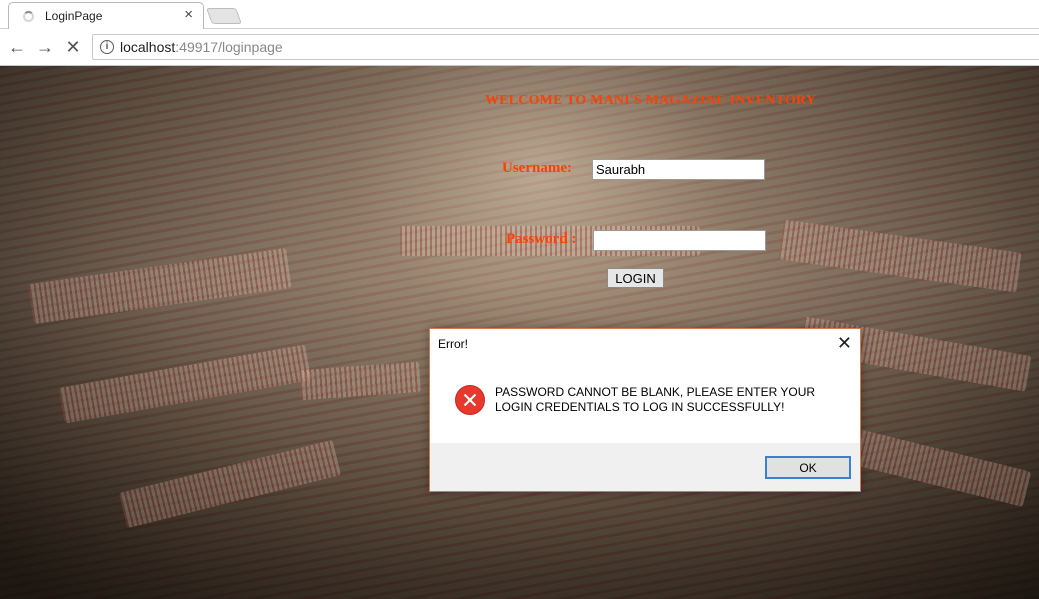 This screenshot has width=1039, height=599. Describe the element at coordinates (844, 343) in the screenshot. I see `dialog-close-icon: ✕` at that location.